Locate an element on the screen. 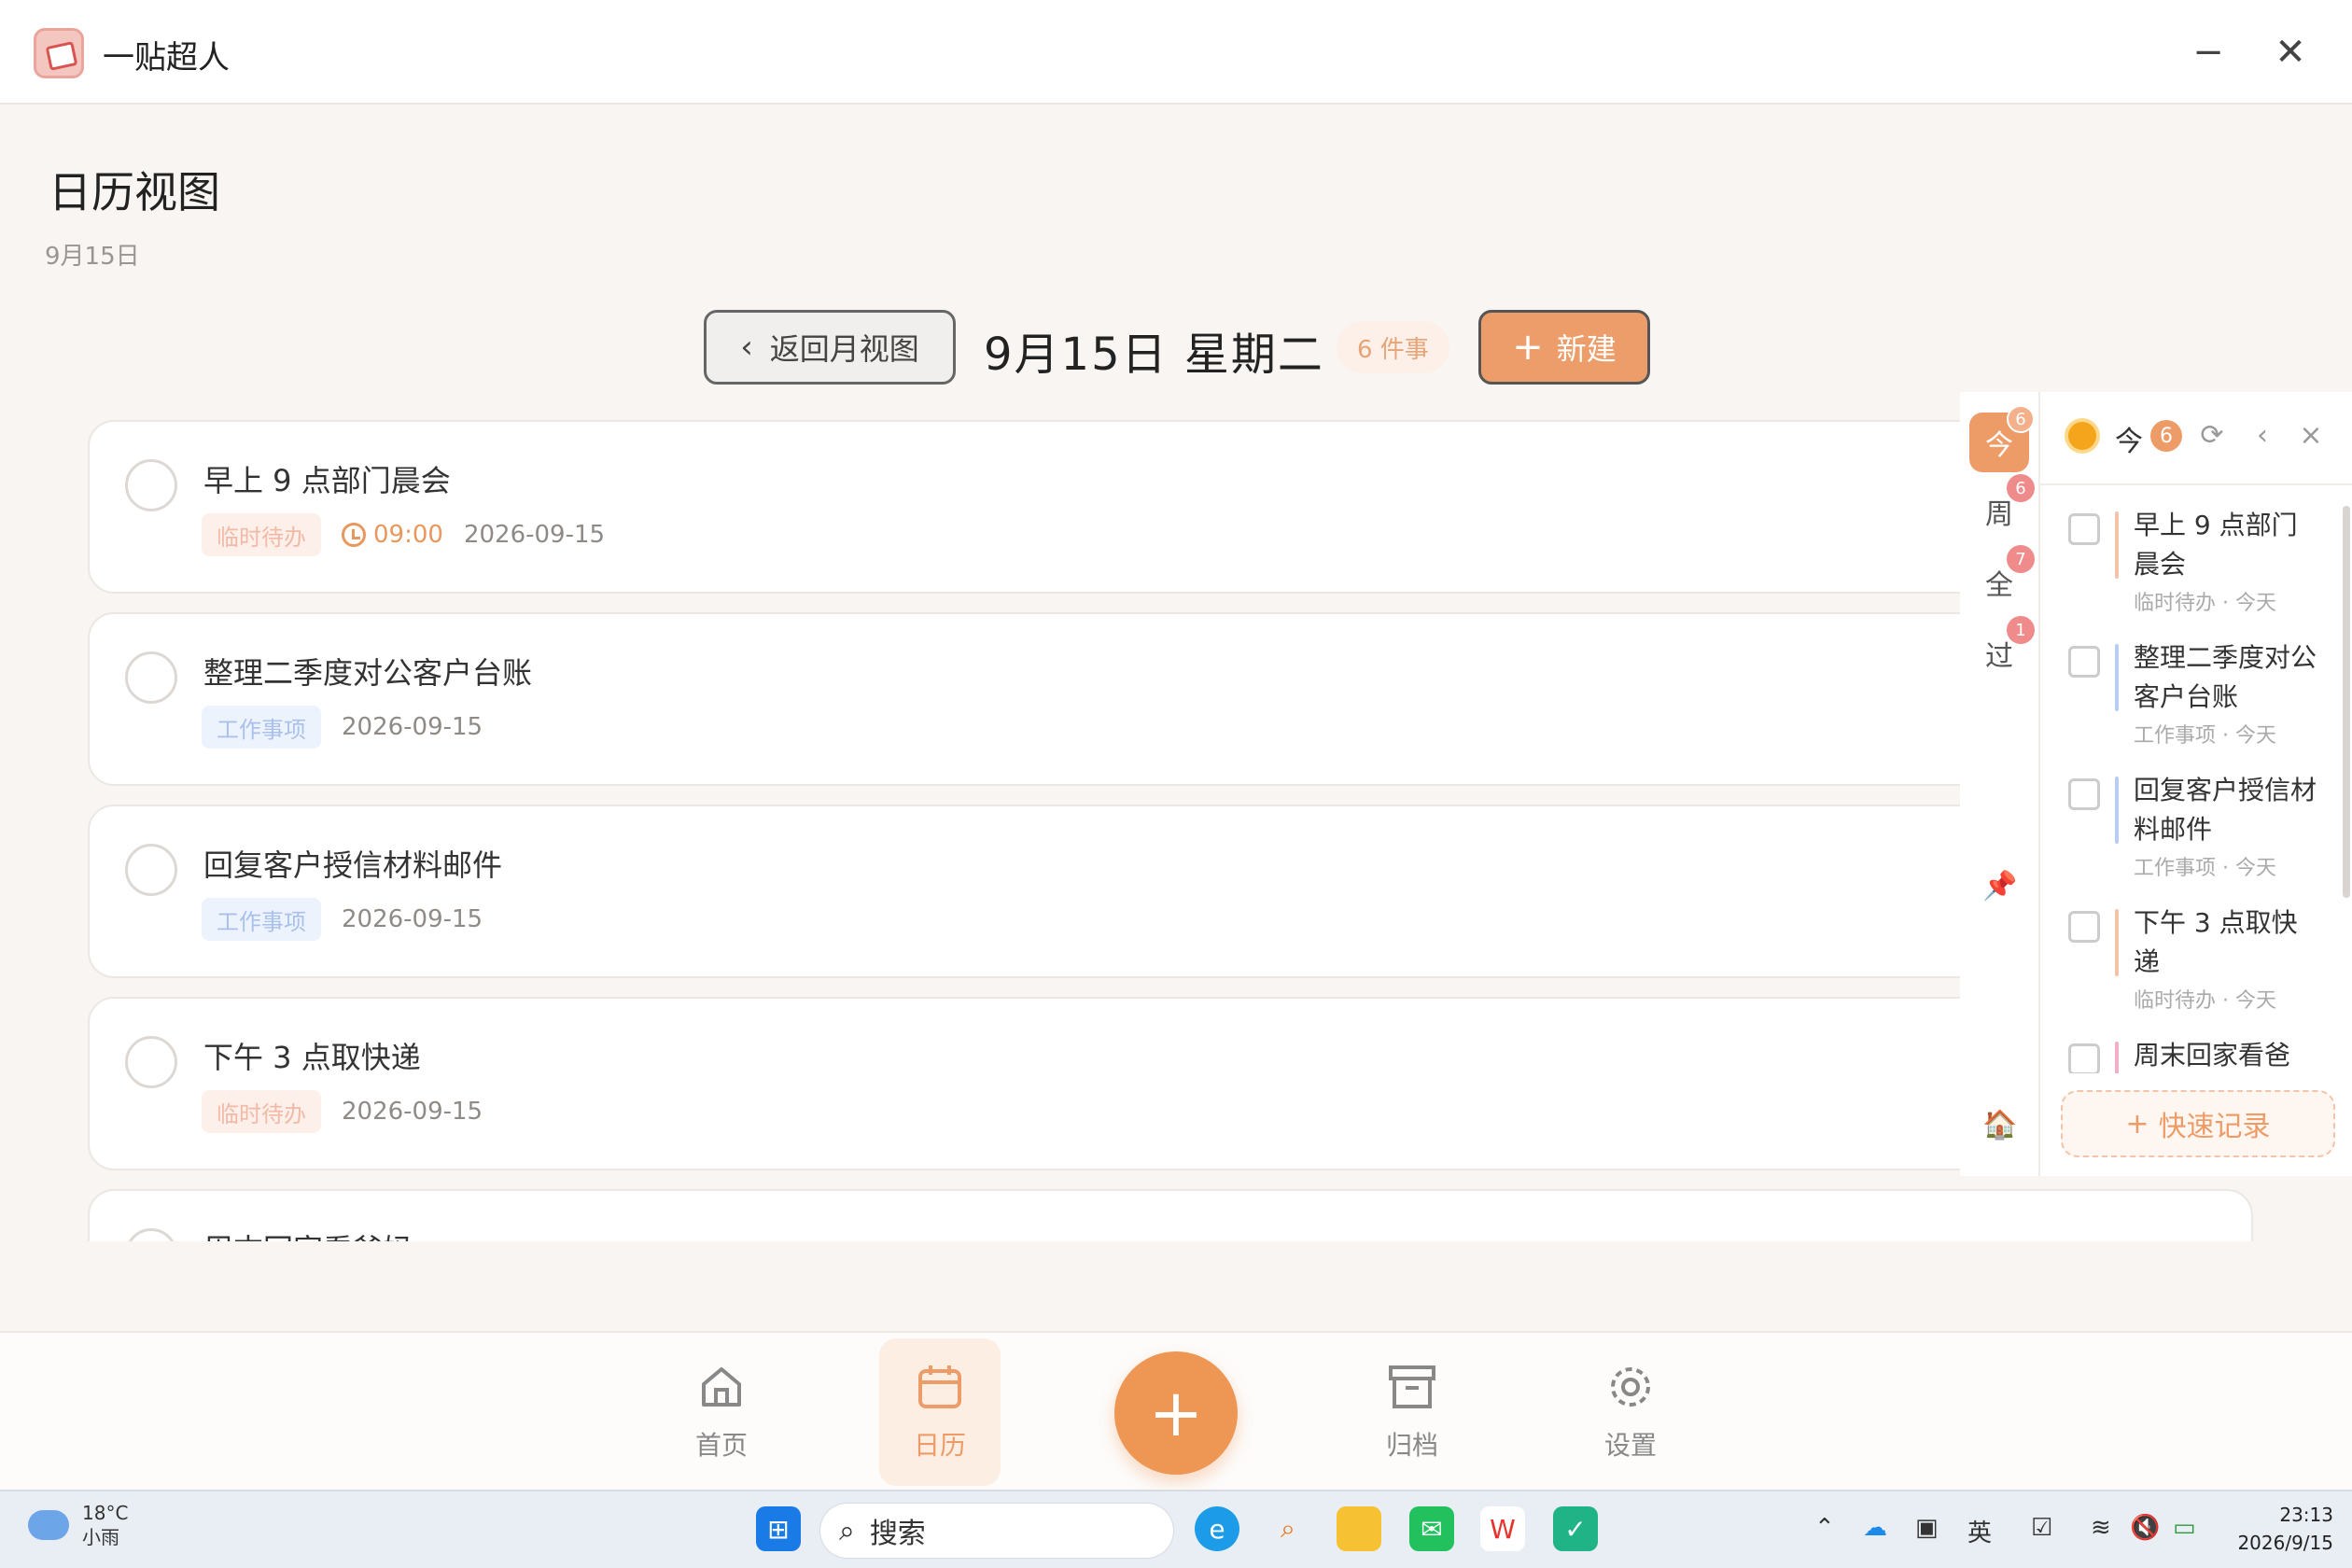 The height and width of the screenshot is (1568, 2352). task-title: 整理二季度对公客户台账 is located at coordinates (368, 673).